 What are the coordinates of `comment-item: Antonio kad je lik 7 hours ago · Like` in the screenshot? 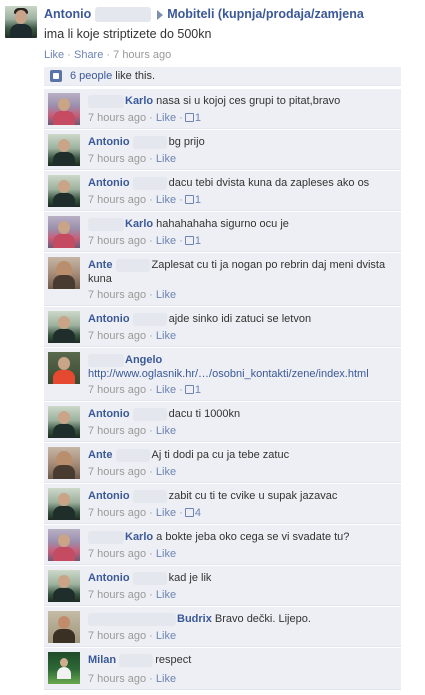 It's located at (222, 586).